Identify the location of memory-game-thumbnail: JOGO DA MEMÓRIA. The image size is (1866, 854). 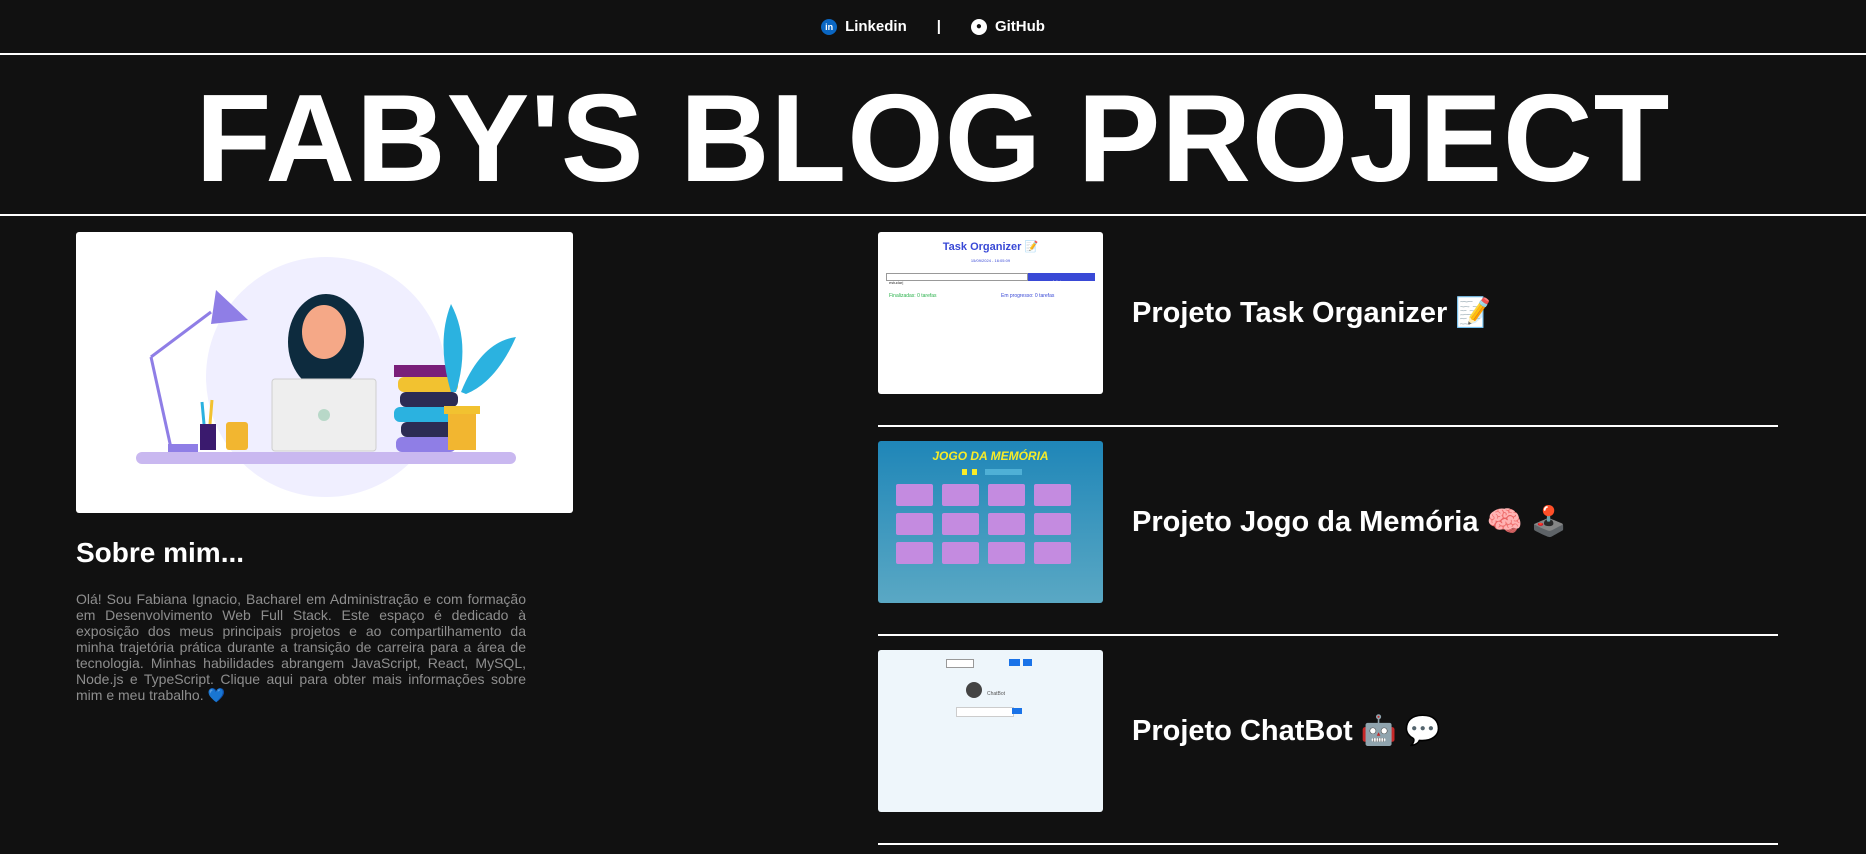
(990, 522).